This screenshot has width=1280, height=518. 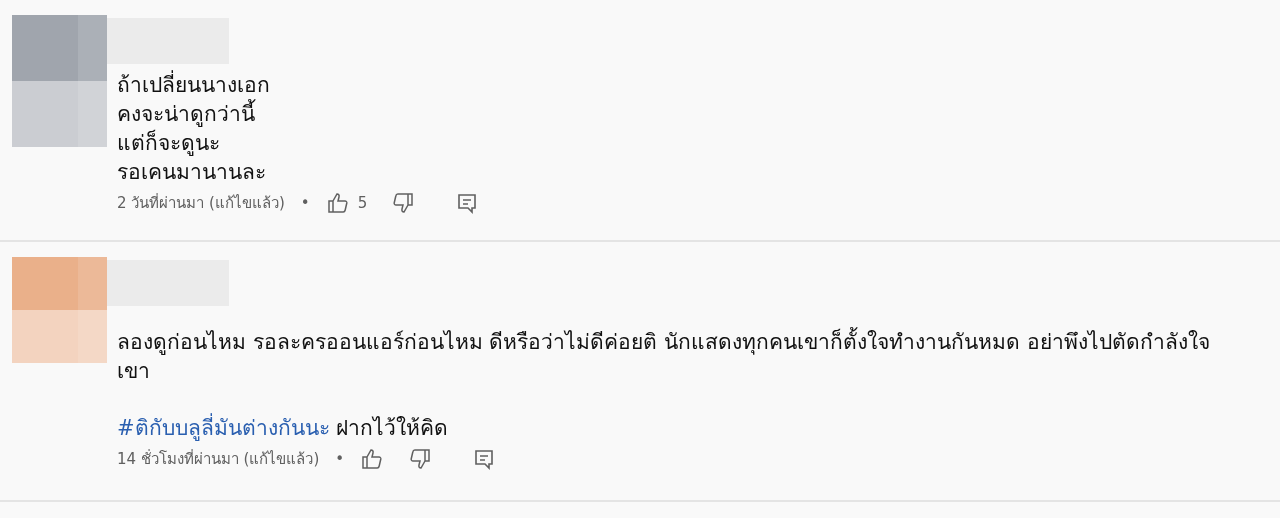 What do you see at coordinates (192, 172) in the screenshot?
I see `comment-line: รอเคนมานานละ` at bounding box center [192, 172].